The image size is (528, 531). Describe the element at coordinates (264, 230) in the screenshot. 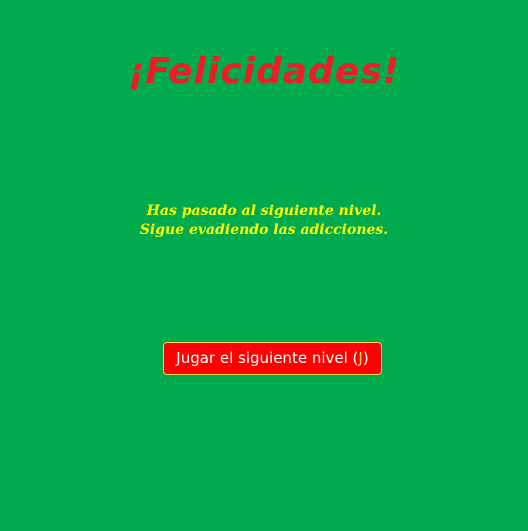

I see `message-line-2: Sigue evadiendo las adicciones.` at that location.